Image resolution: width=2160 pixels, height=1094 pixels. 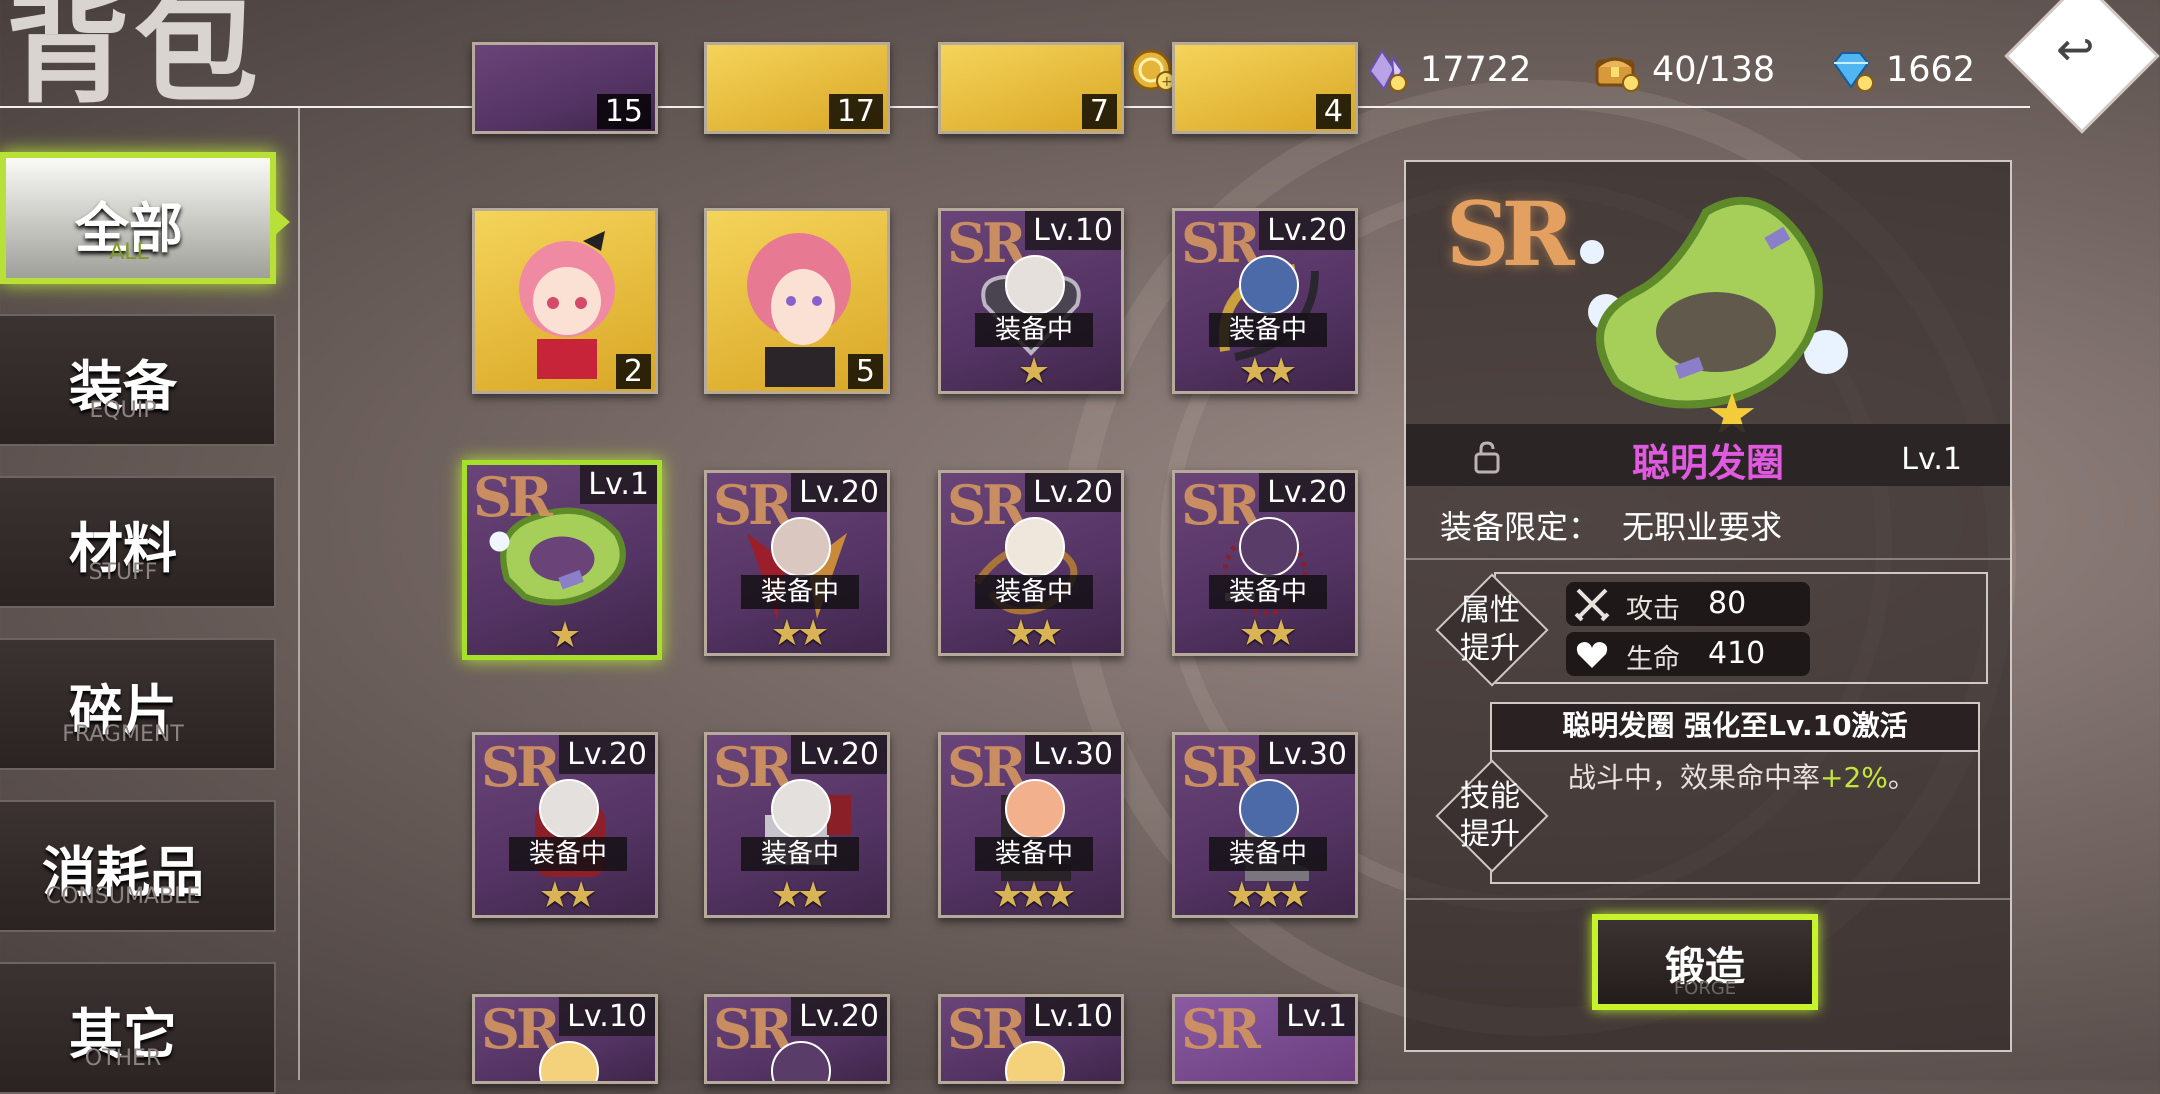 What do you see at coordinates (1931, 70) in the screenshot?
I see `diamond-value: 1662` at bounding box center [1931, 70].